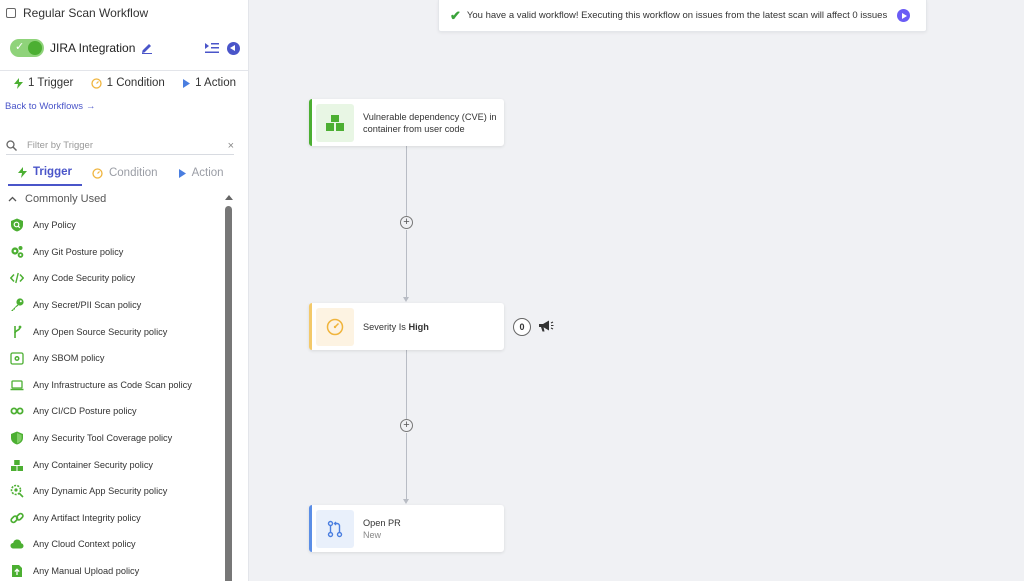 This screenshot has height=581, width=1024. I want to click on back-to-workflows-link: Back to Workflows →, so click(50, 106).